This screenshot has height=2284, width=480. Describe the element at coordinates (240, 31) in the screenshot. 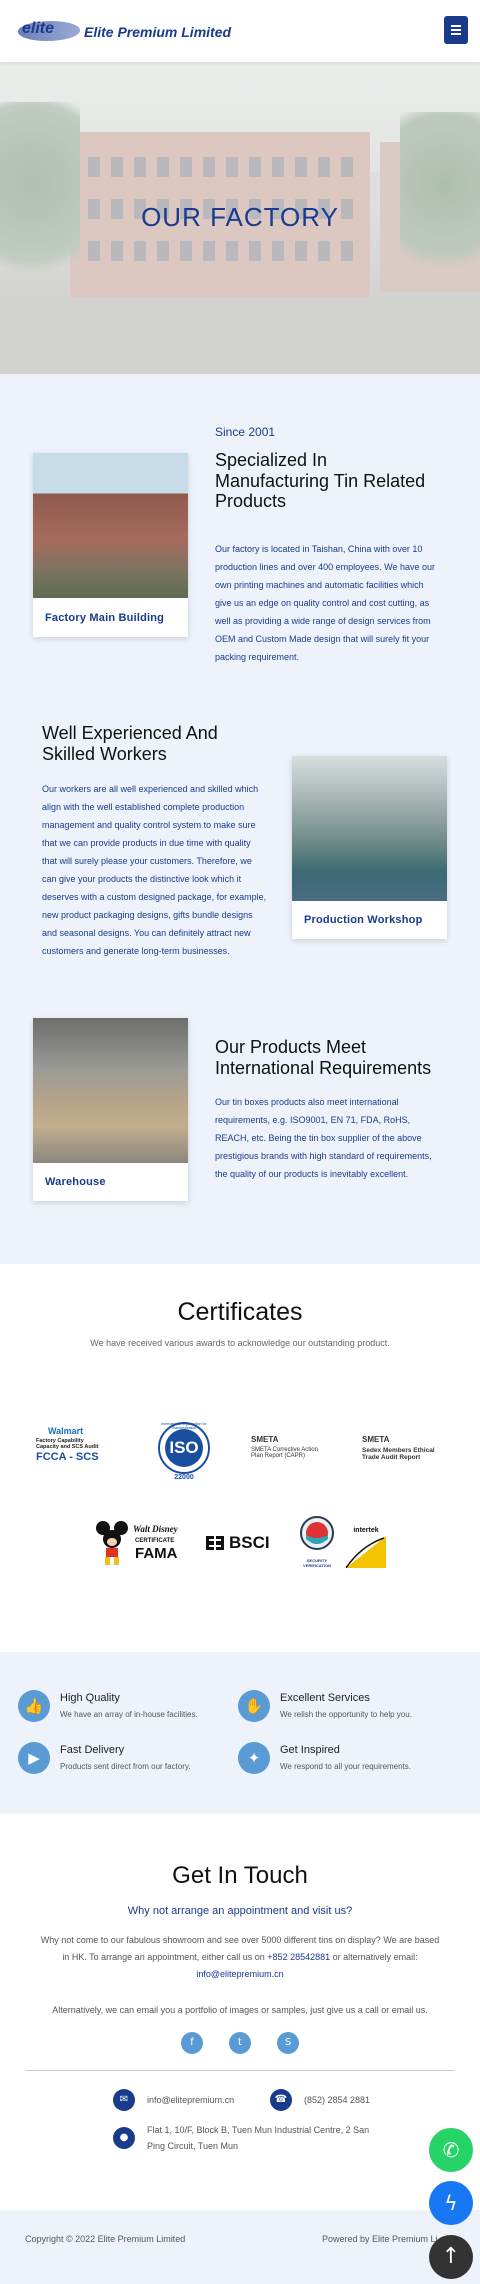

I see `site-header: elite Elite Premium Limited` at that location.